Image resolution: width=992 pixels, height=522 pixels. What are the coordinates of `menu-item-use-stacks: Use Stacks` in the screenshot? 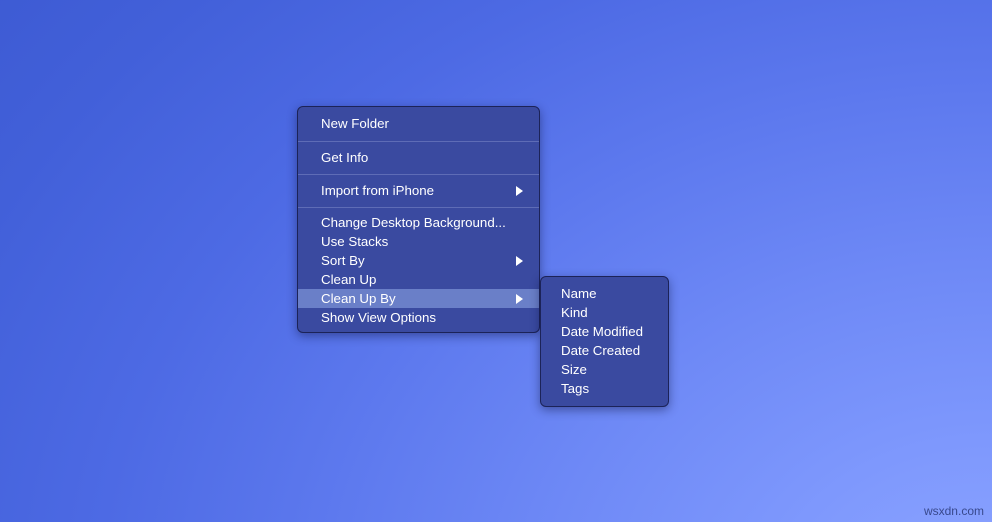 It's located at (418, 241).